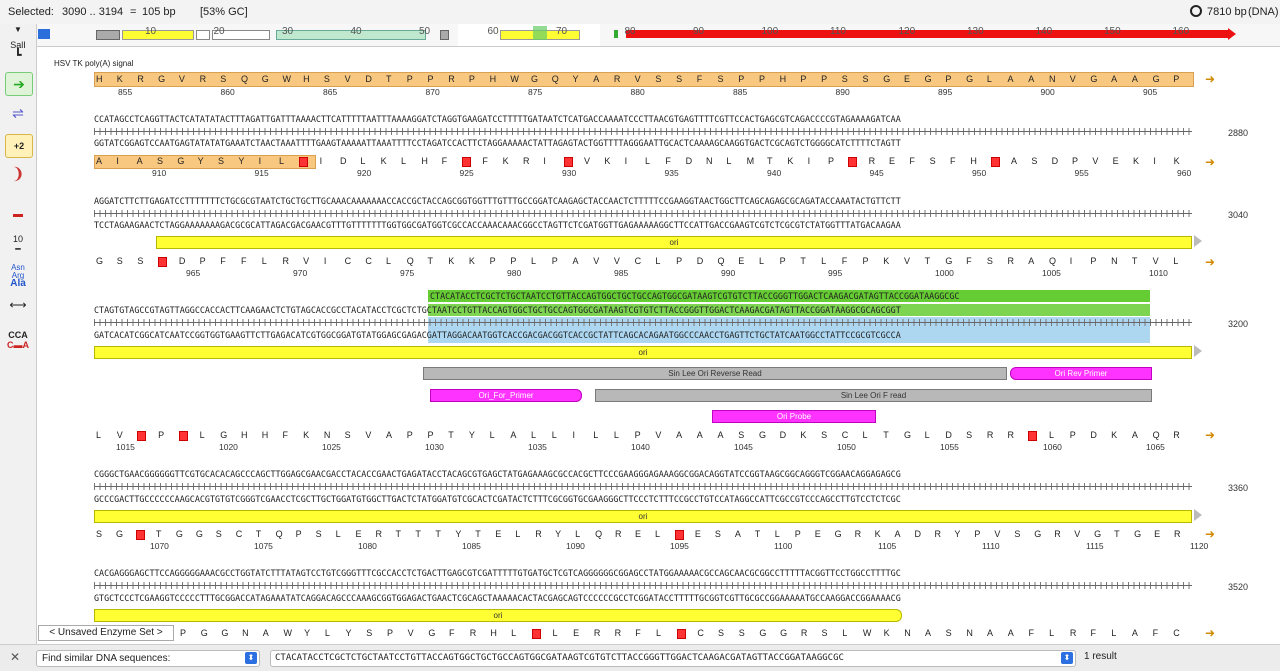 The height and width of the screenshot is (671, 1280). Describe the element at coordinates (643, 516) in the screenshot. I see `row5-ori-feature: ori` at that location.